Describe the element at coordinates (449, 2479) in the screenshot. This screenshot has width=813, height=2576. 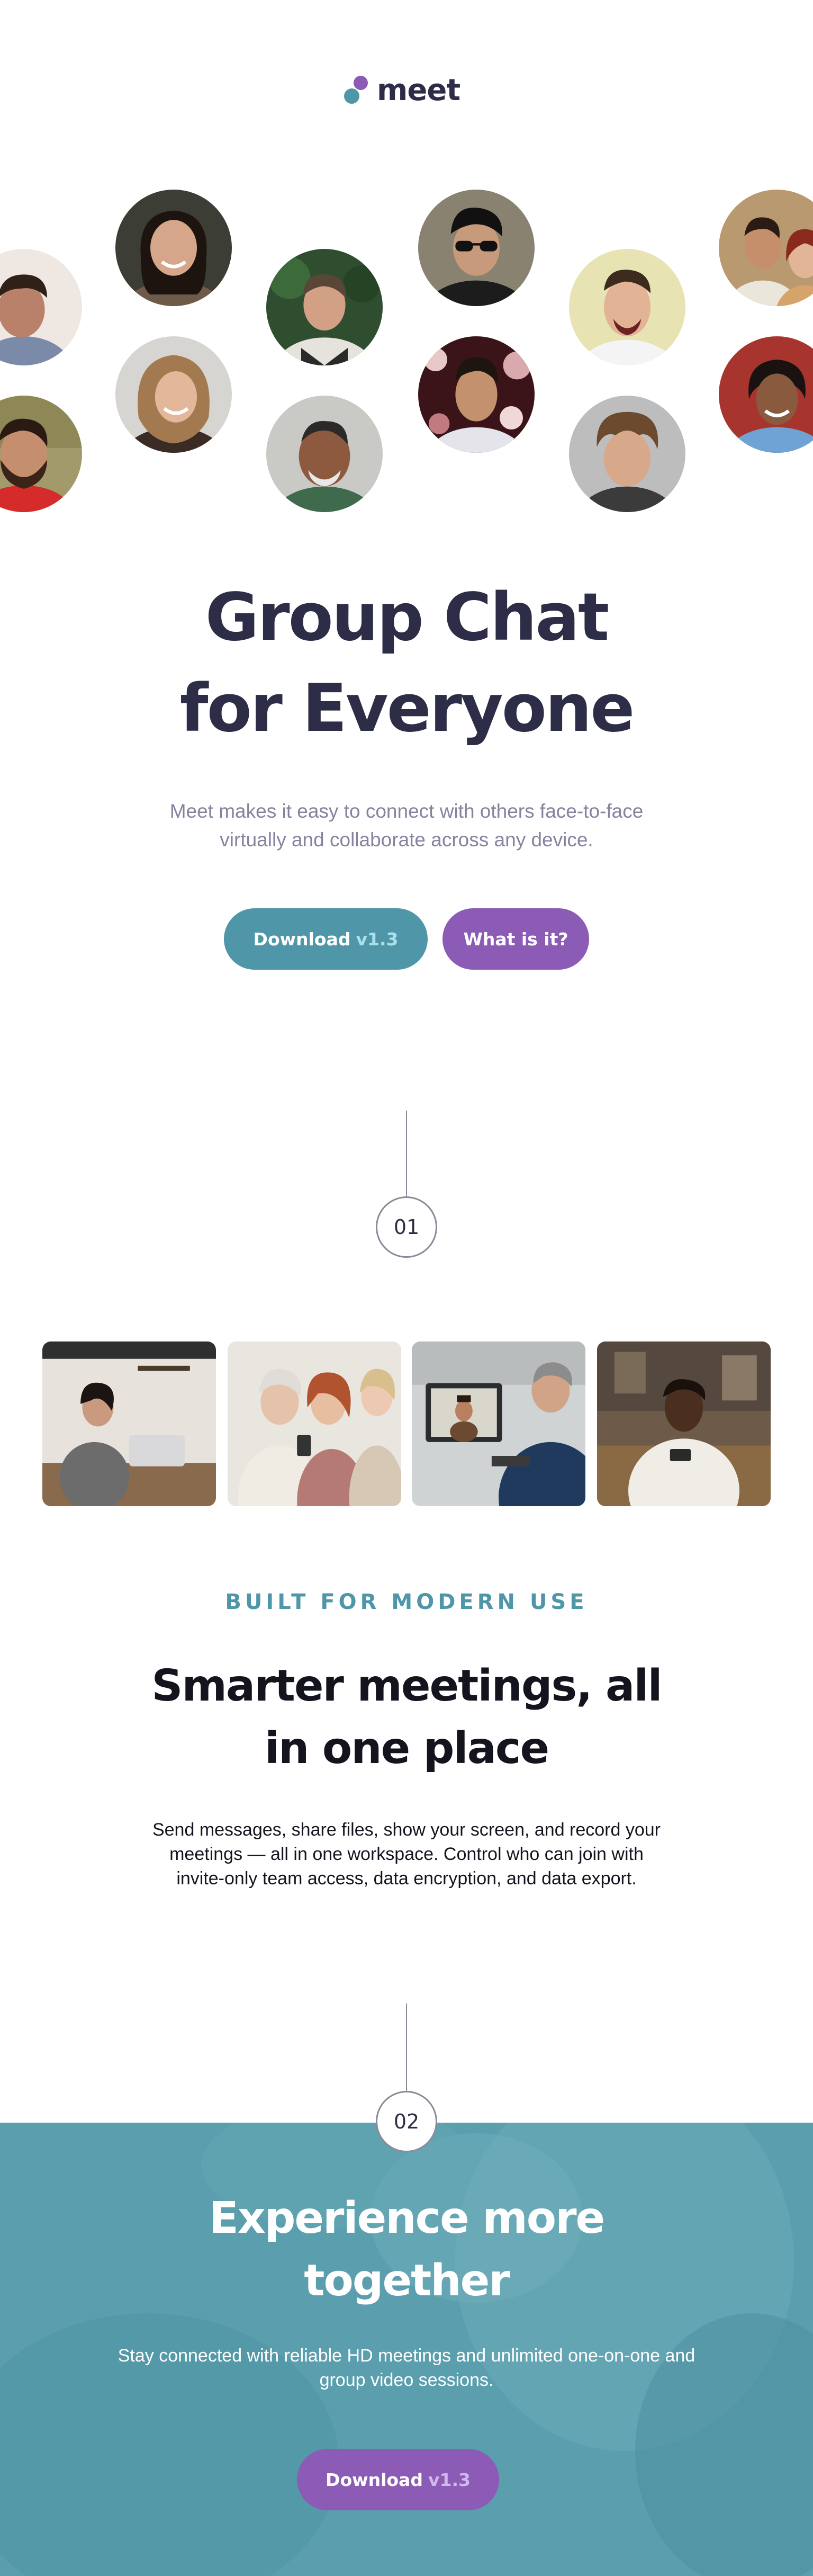
I see `experience-download-version: v1.3` at that location.